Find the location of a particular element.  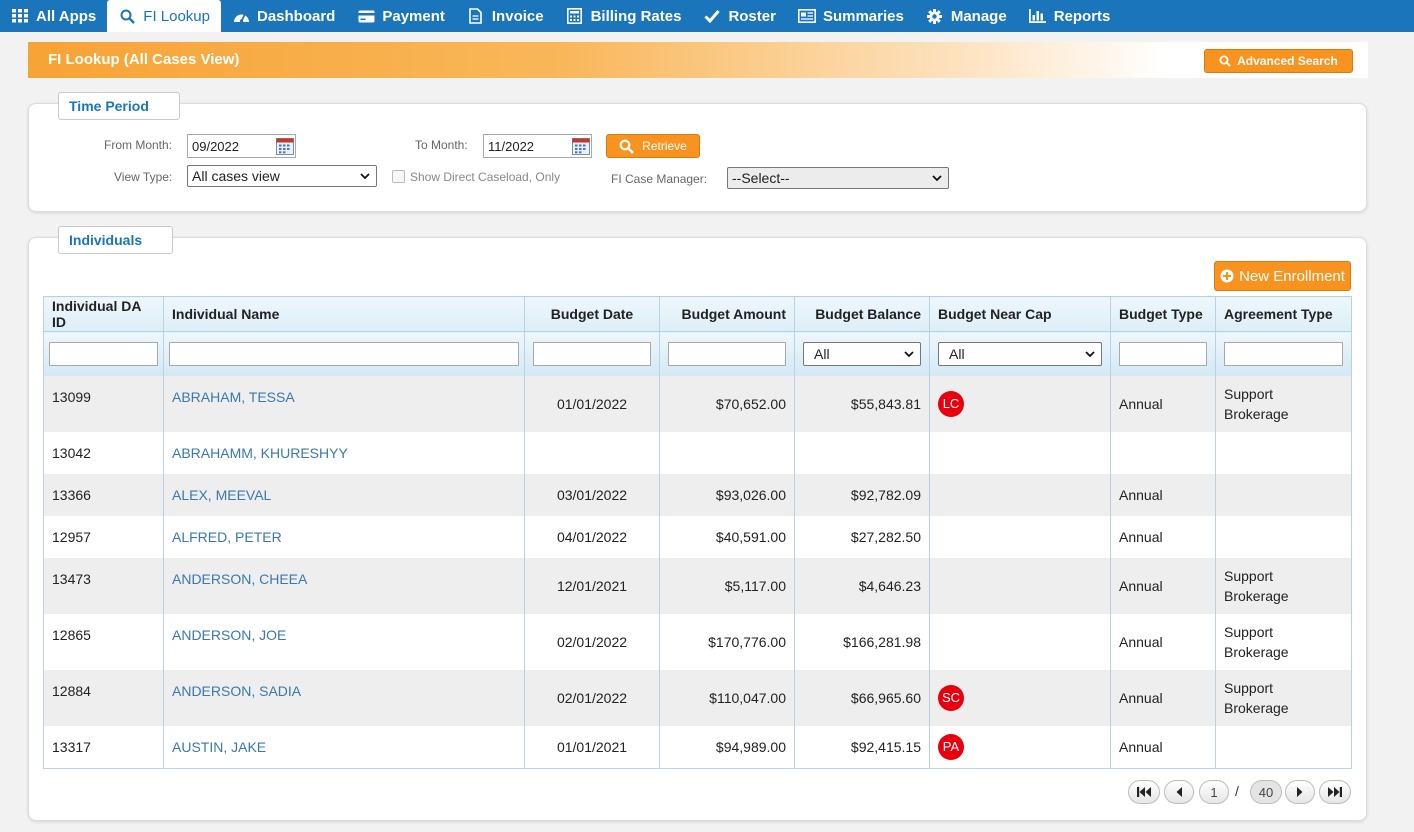

column-header: Budget Date is located at coordinates (592, 314).